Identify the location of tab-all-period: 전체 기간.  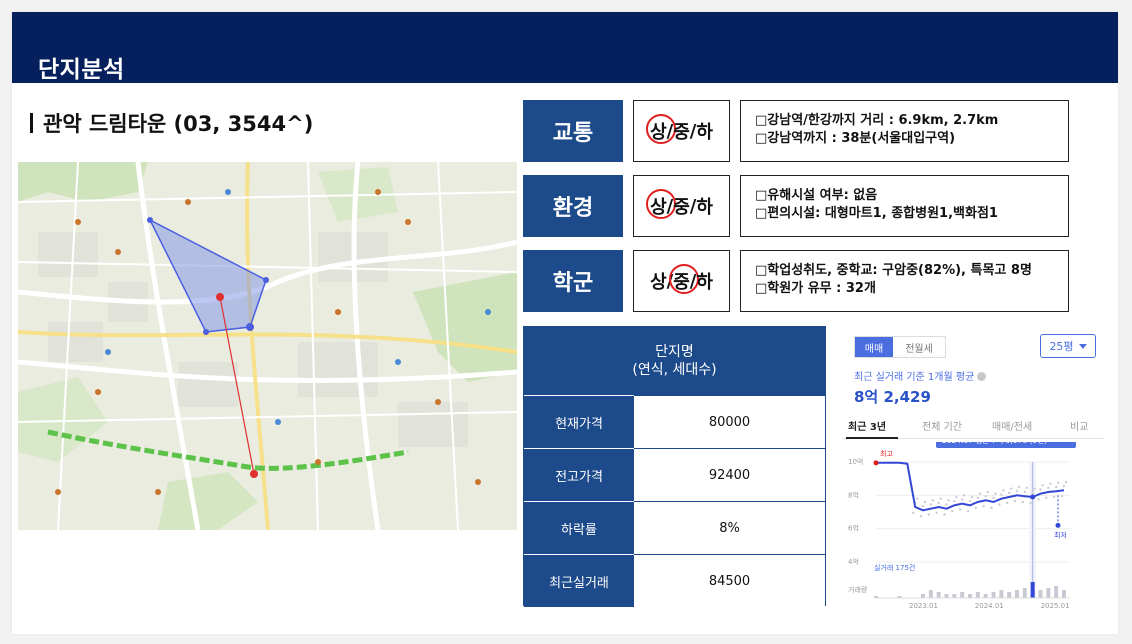
(942, 425).